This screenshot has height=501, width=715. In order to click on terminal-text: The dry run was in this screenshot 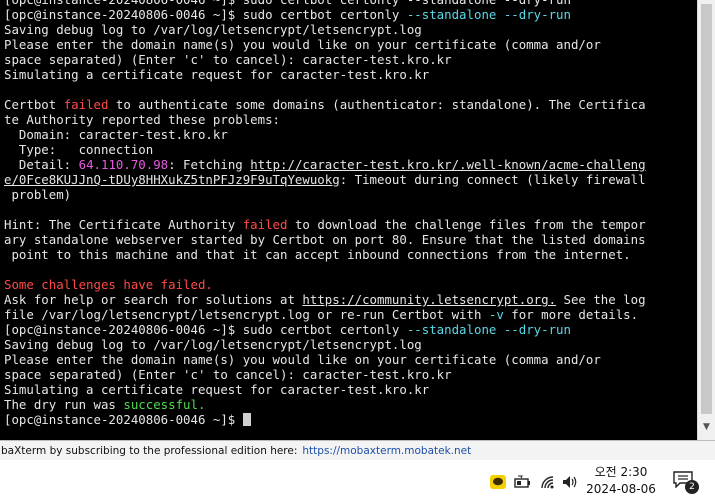, I will do `click(64, 404)`.